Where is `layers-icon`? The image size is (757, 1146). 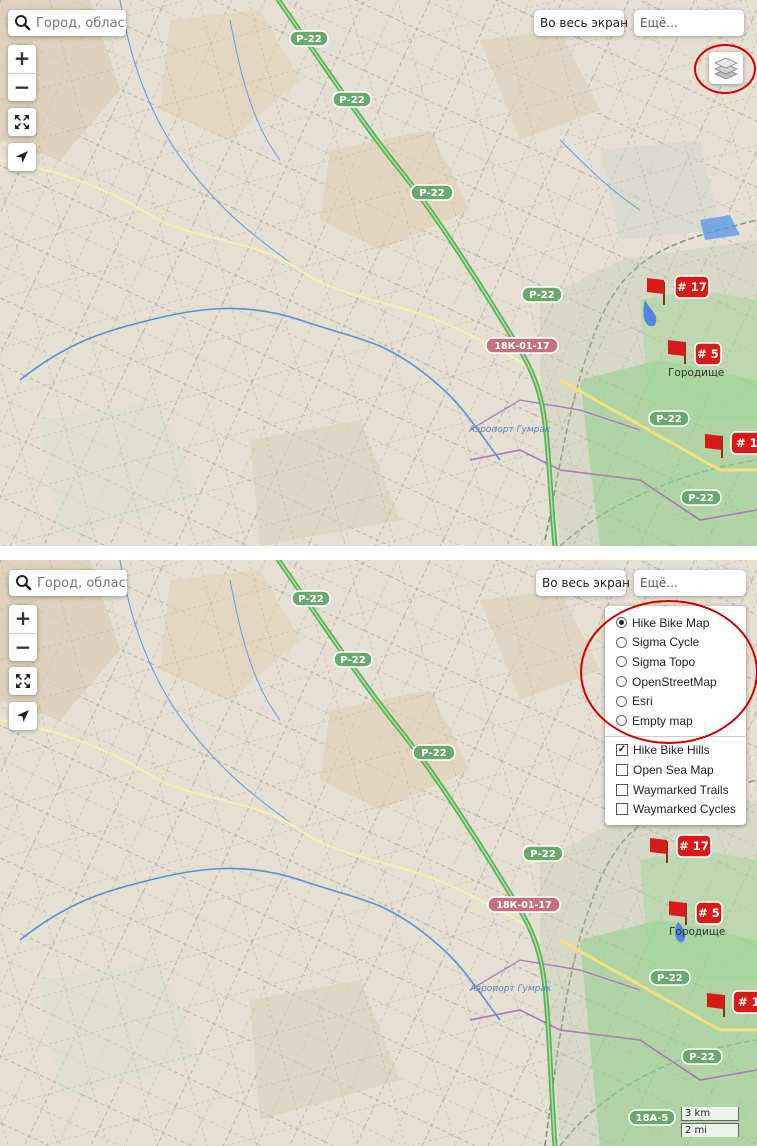 layers-icon is located at coordinates (726, 68).